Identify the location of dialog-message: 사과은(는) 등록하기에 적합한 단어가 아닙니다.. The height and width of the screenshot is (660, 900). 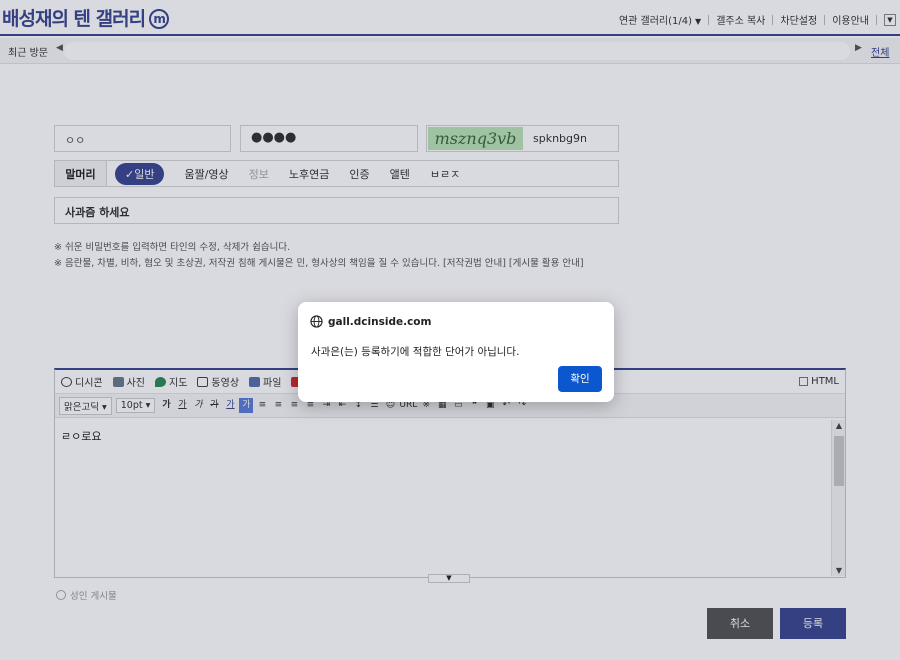
(415, 352).